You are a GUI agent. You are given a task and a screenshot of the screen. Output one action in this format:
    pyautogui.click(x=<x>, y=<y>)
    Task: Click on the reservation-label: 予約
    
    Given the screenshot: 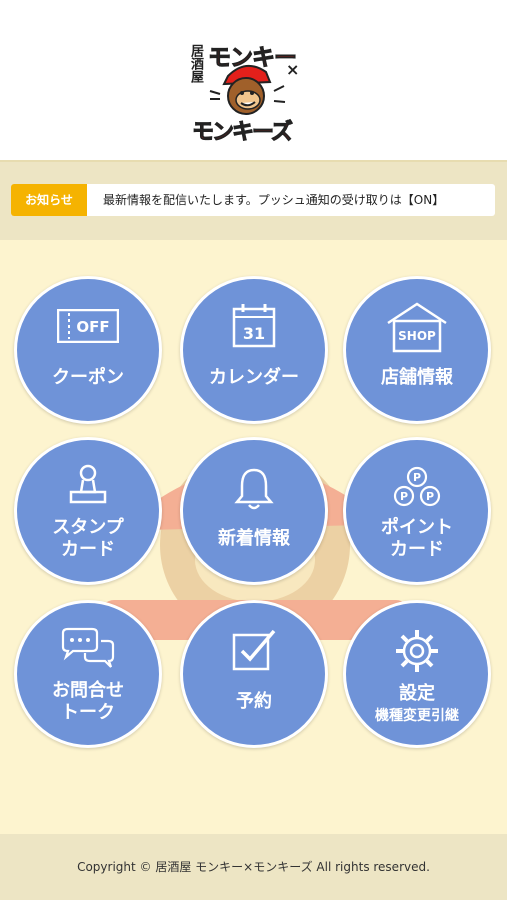 What is the action you would take?
    pyautogui.click(x=254, y=701)
    